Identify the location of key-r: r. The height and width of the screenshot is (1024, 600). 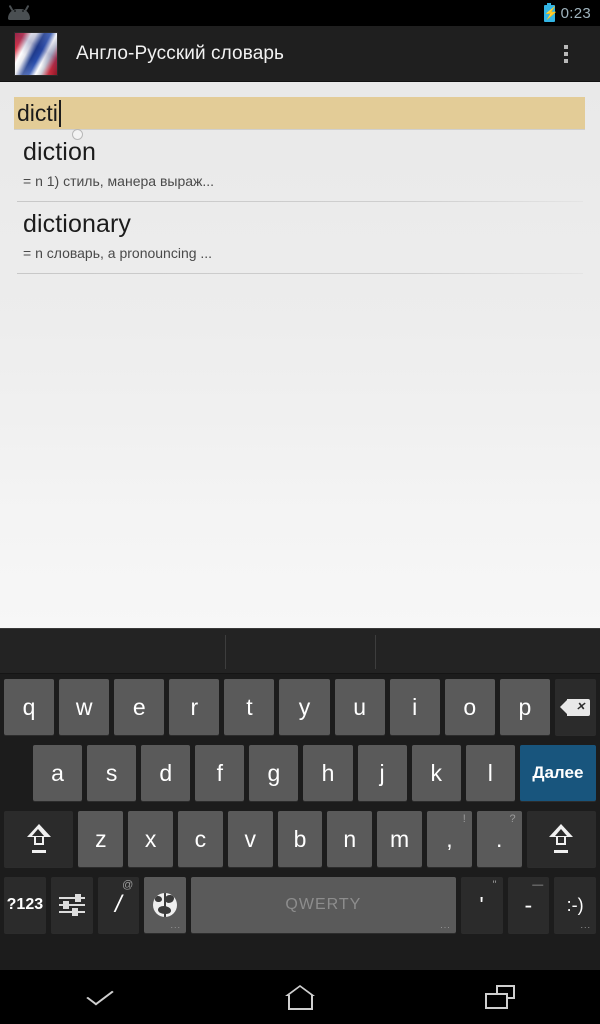
(194, 707).